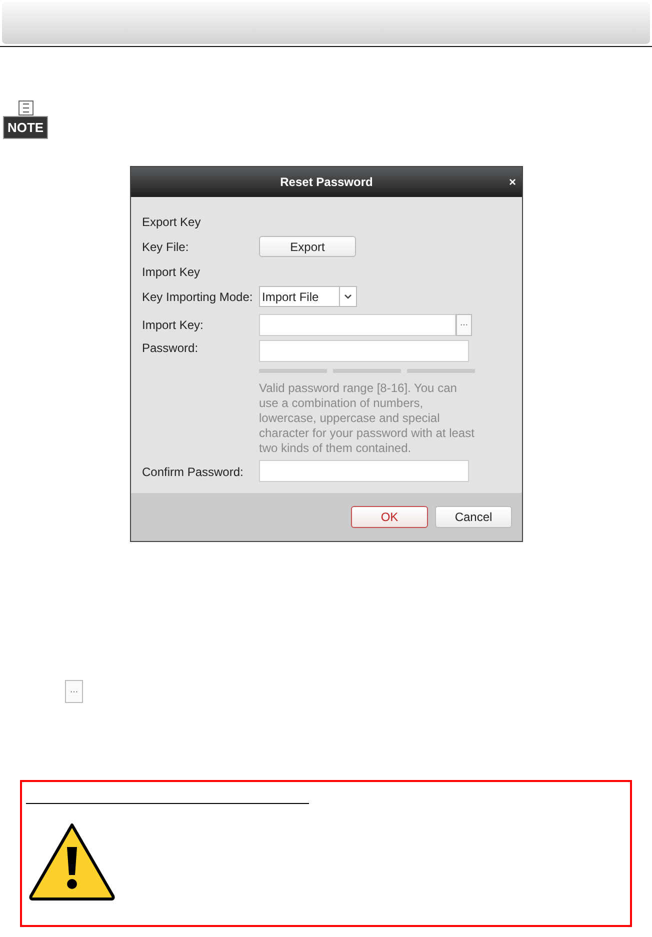 Image resolution: width=652 pixels, height=937 pixels. Describe the element at coordinates (357, 325) in the screenshot. I see `import-key-field` at that location.